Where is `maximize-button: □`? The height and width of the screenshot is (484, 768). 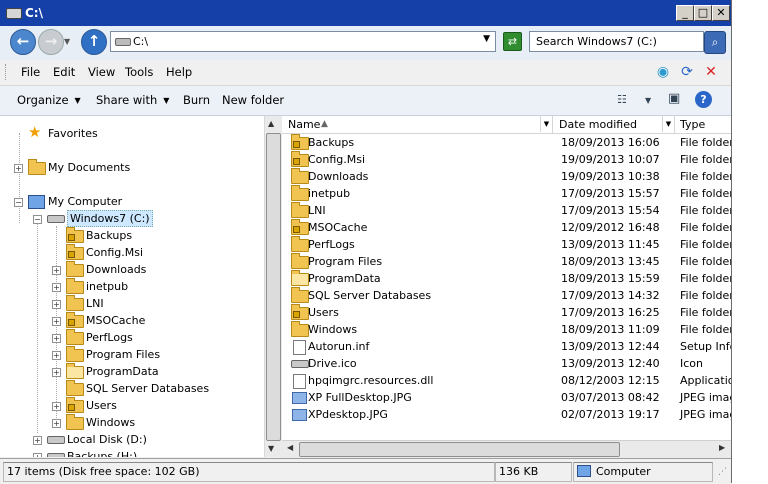 maximize-button: □ is located at coordinates (703, 13).